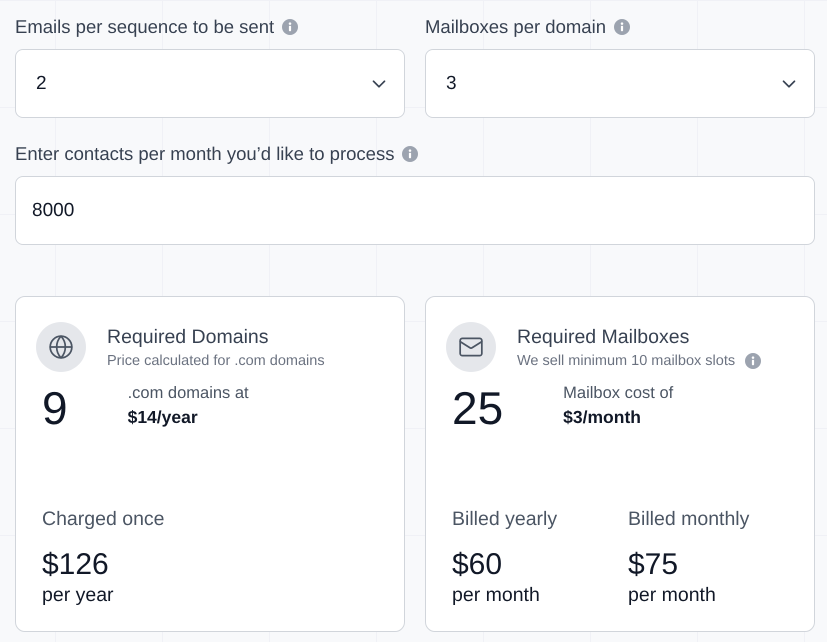 The height and width of the screenshot is (642, 827). What do you see at coordinates (602, 417) in the screenshot?
I see `rate-value: $3/month` at bounding box center [602, 417].